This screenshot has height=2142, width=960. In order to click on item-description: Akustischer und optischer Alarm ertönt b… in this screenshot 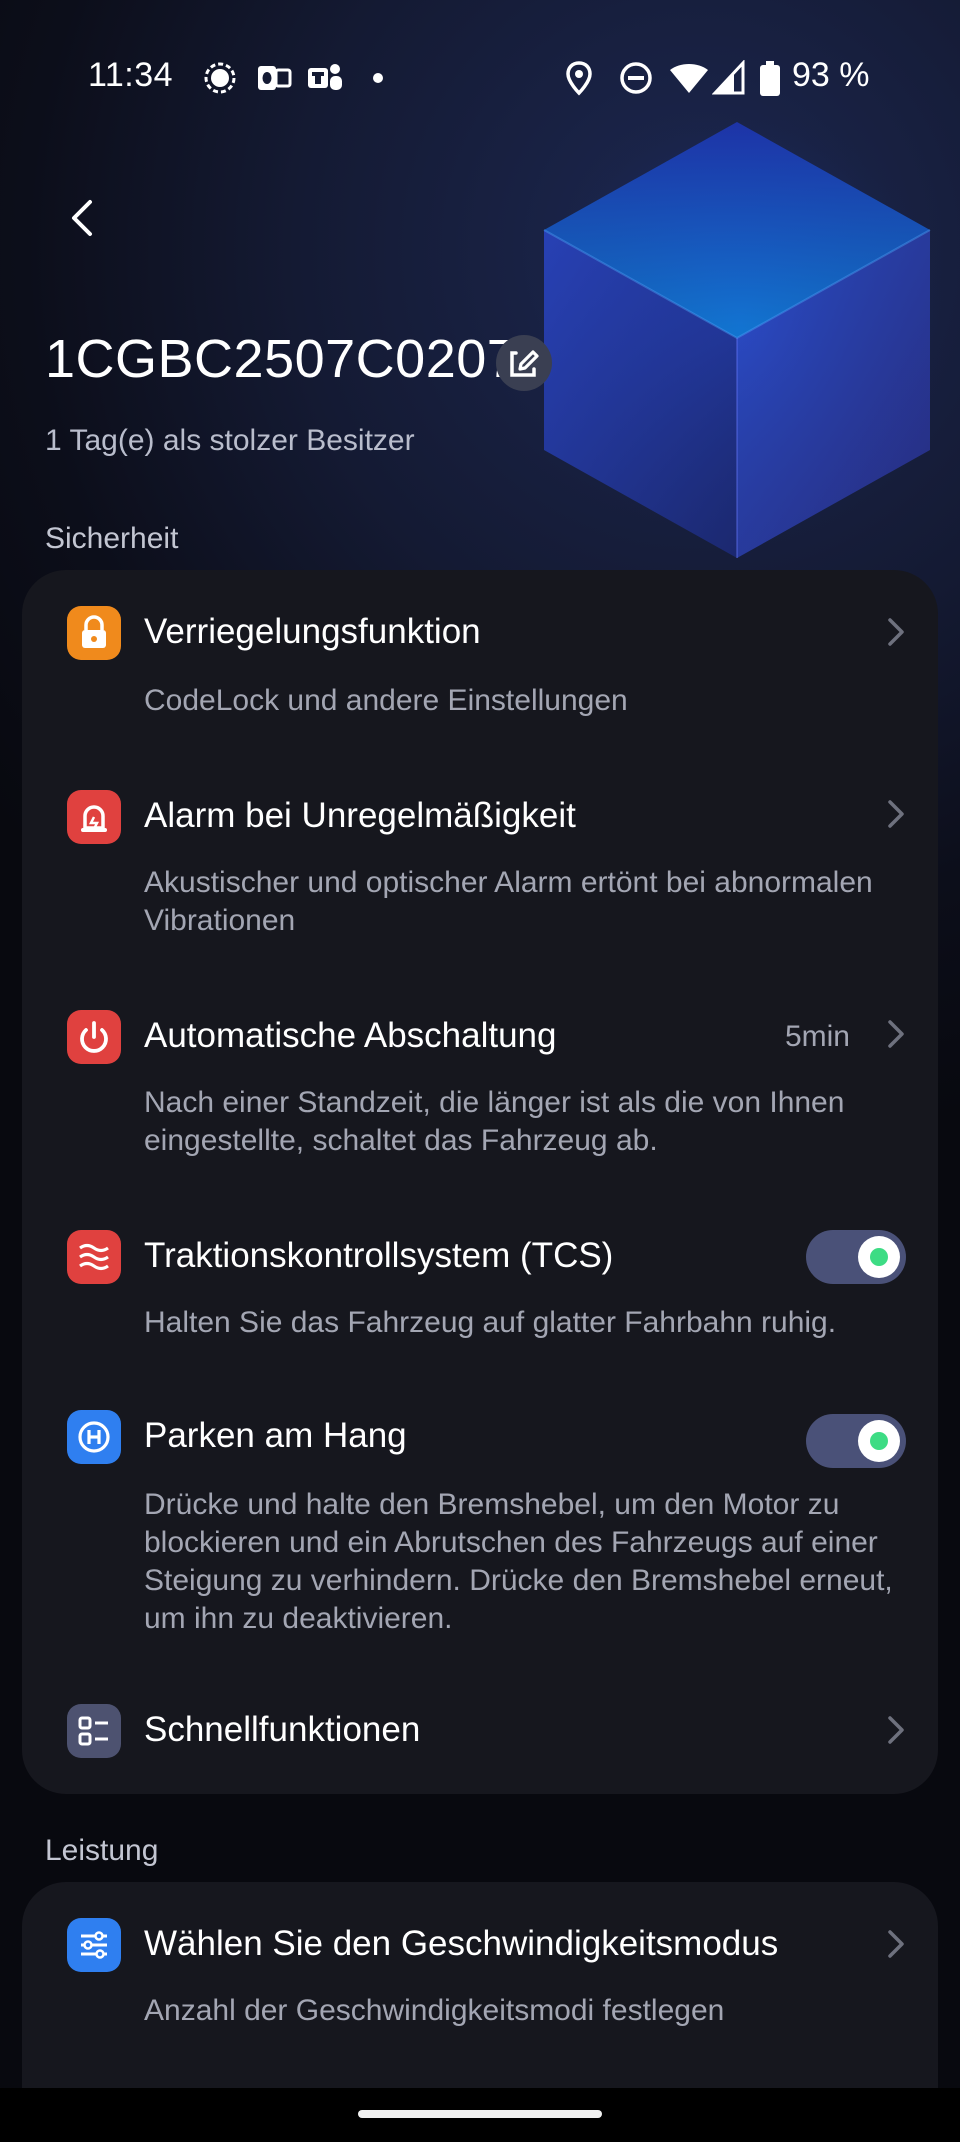, I will do `click(508, 901)`.